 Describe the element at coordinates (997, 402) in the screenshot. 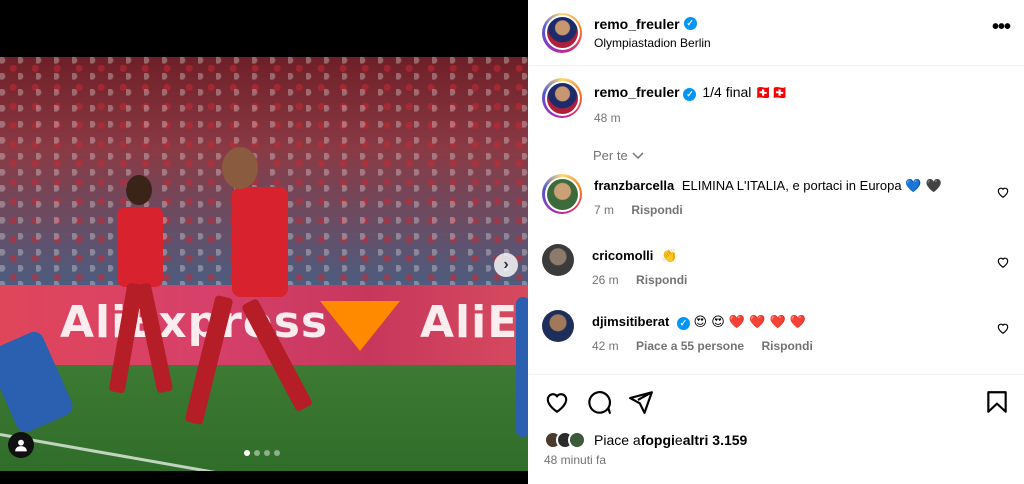

I see `save-bookmark-icon` at that location.